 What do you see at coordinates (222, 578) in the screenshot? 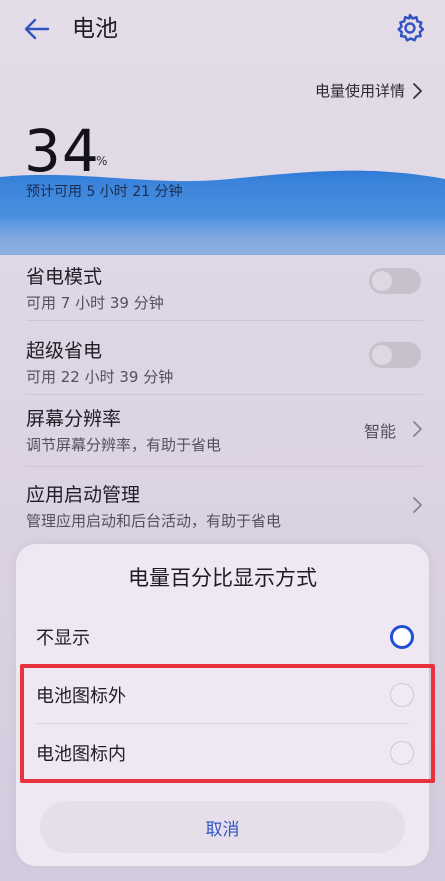
I see `dialog-title: 电量百分比显示方式` at bounding box center [222, 578].